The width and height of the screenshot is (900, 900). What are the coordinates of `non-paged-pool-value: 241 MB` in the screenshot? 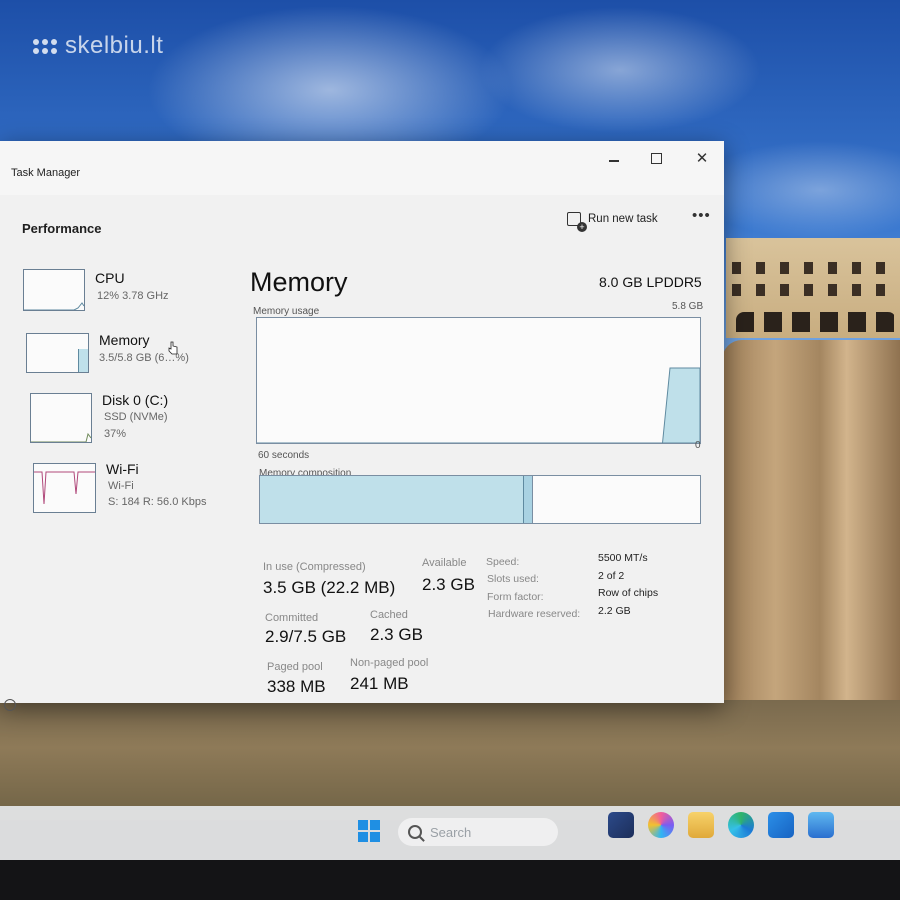 It's located at (379, 683).